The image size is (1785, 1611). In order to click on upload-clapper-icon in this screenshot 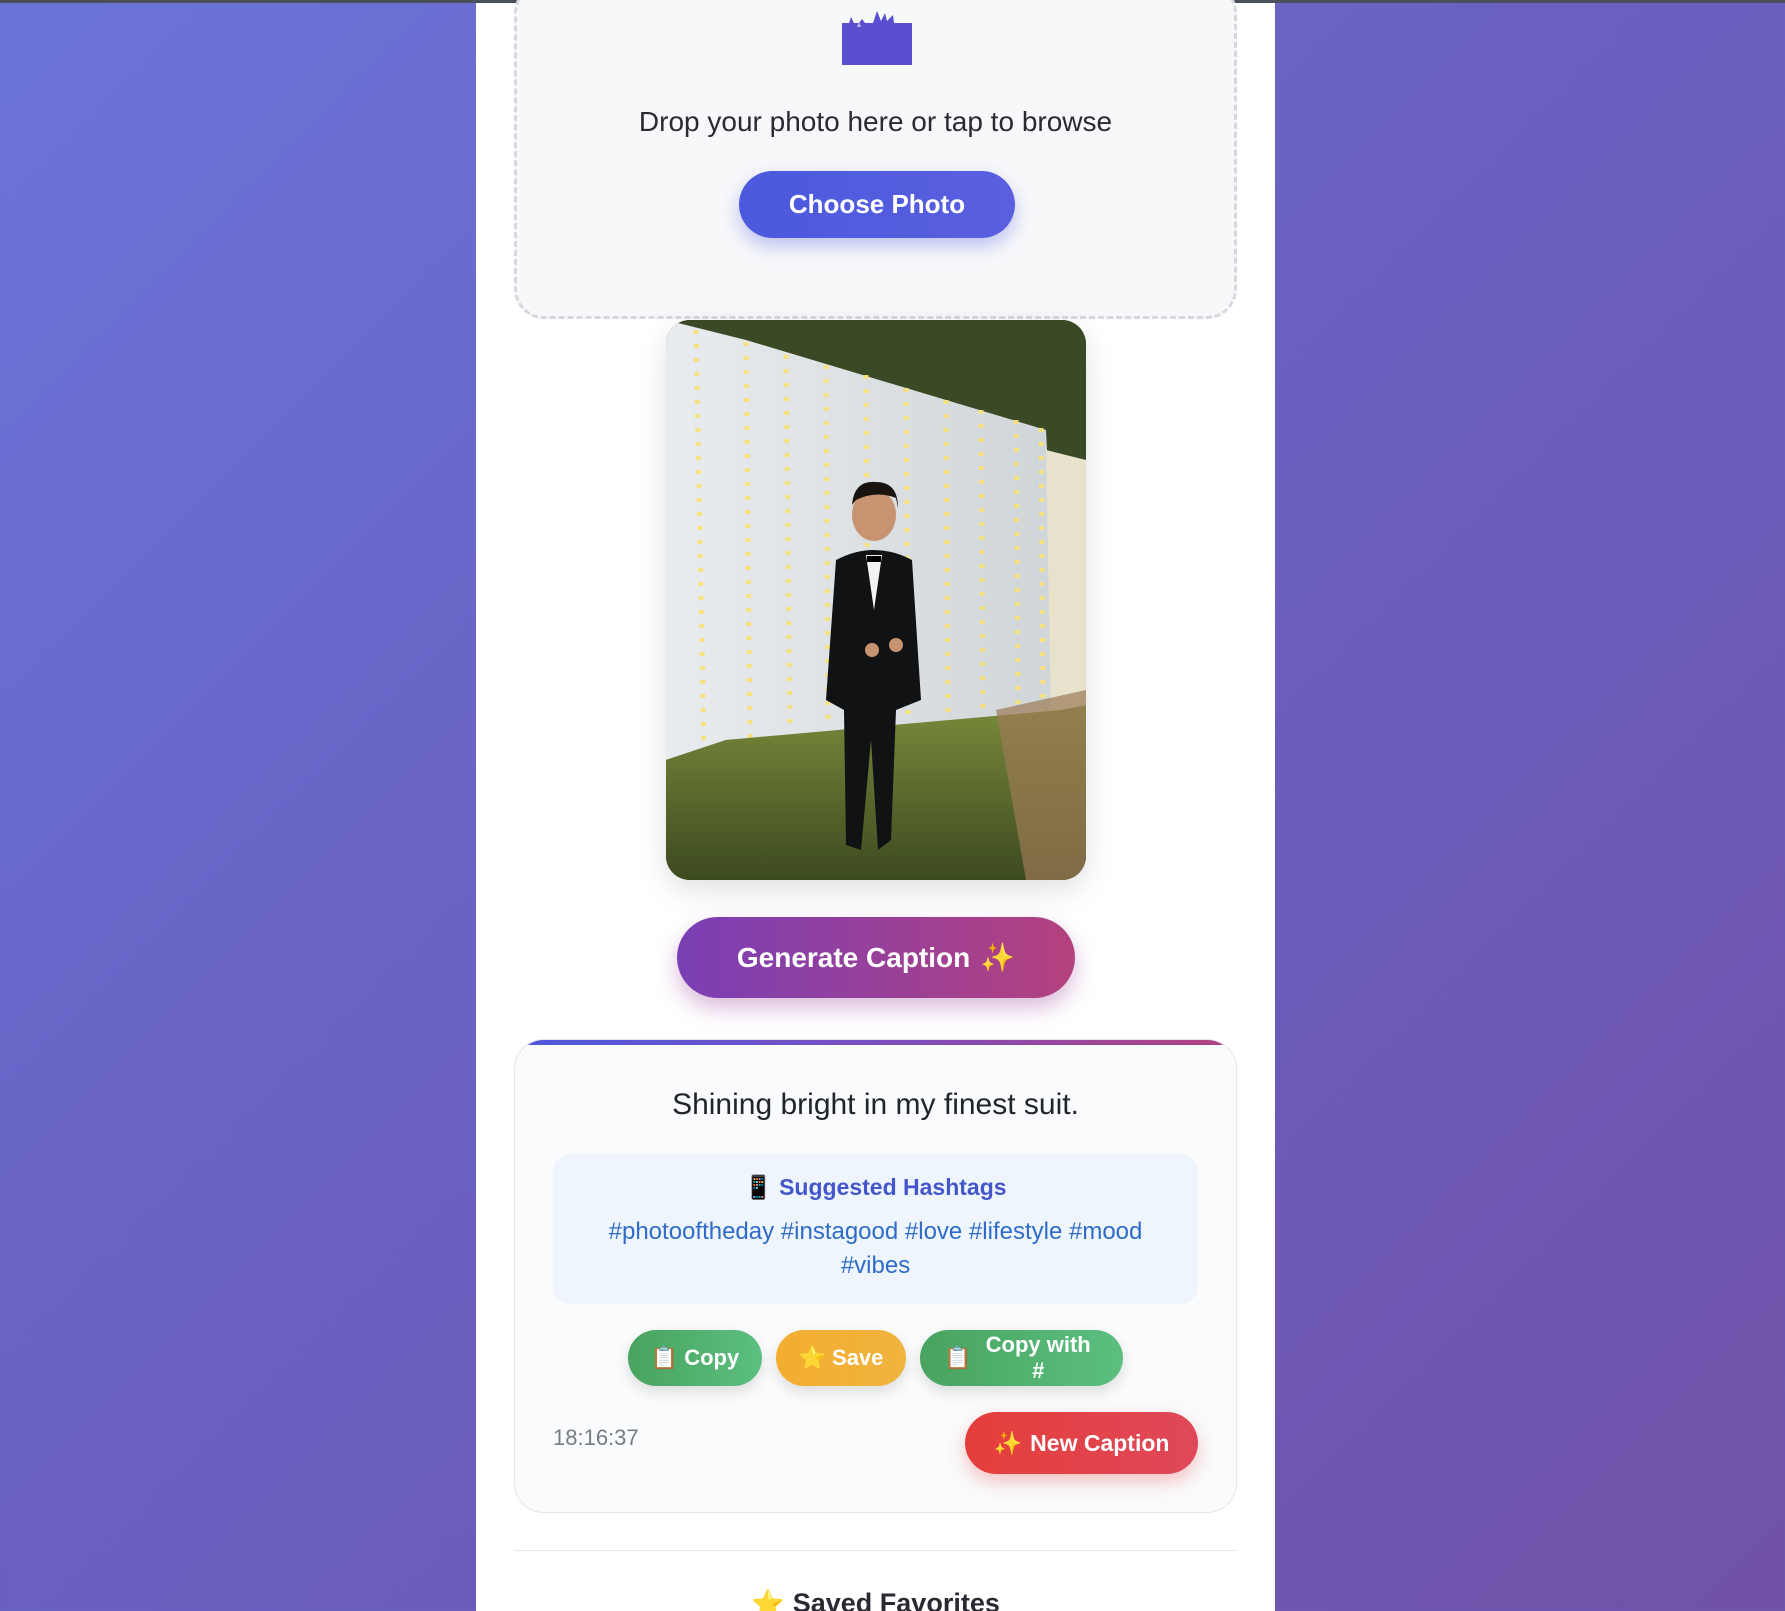, I will do `click(877, 38)`.